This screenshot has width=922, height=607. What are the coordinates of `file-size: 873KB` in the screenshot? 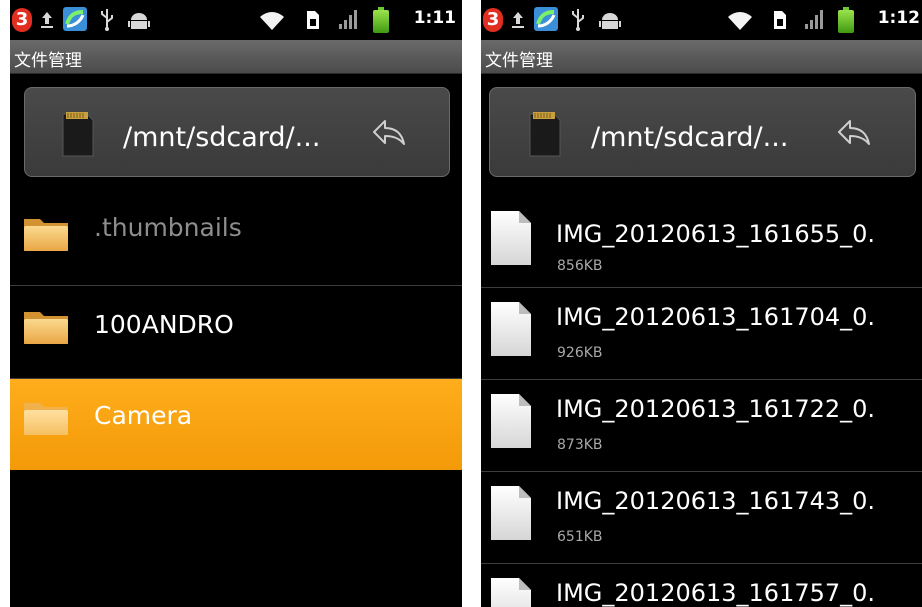 It's located at (580, 445).